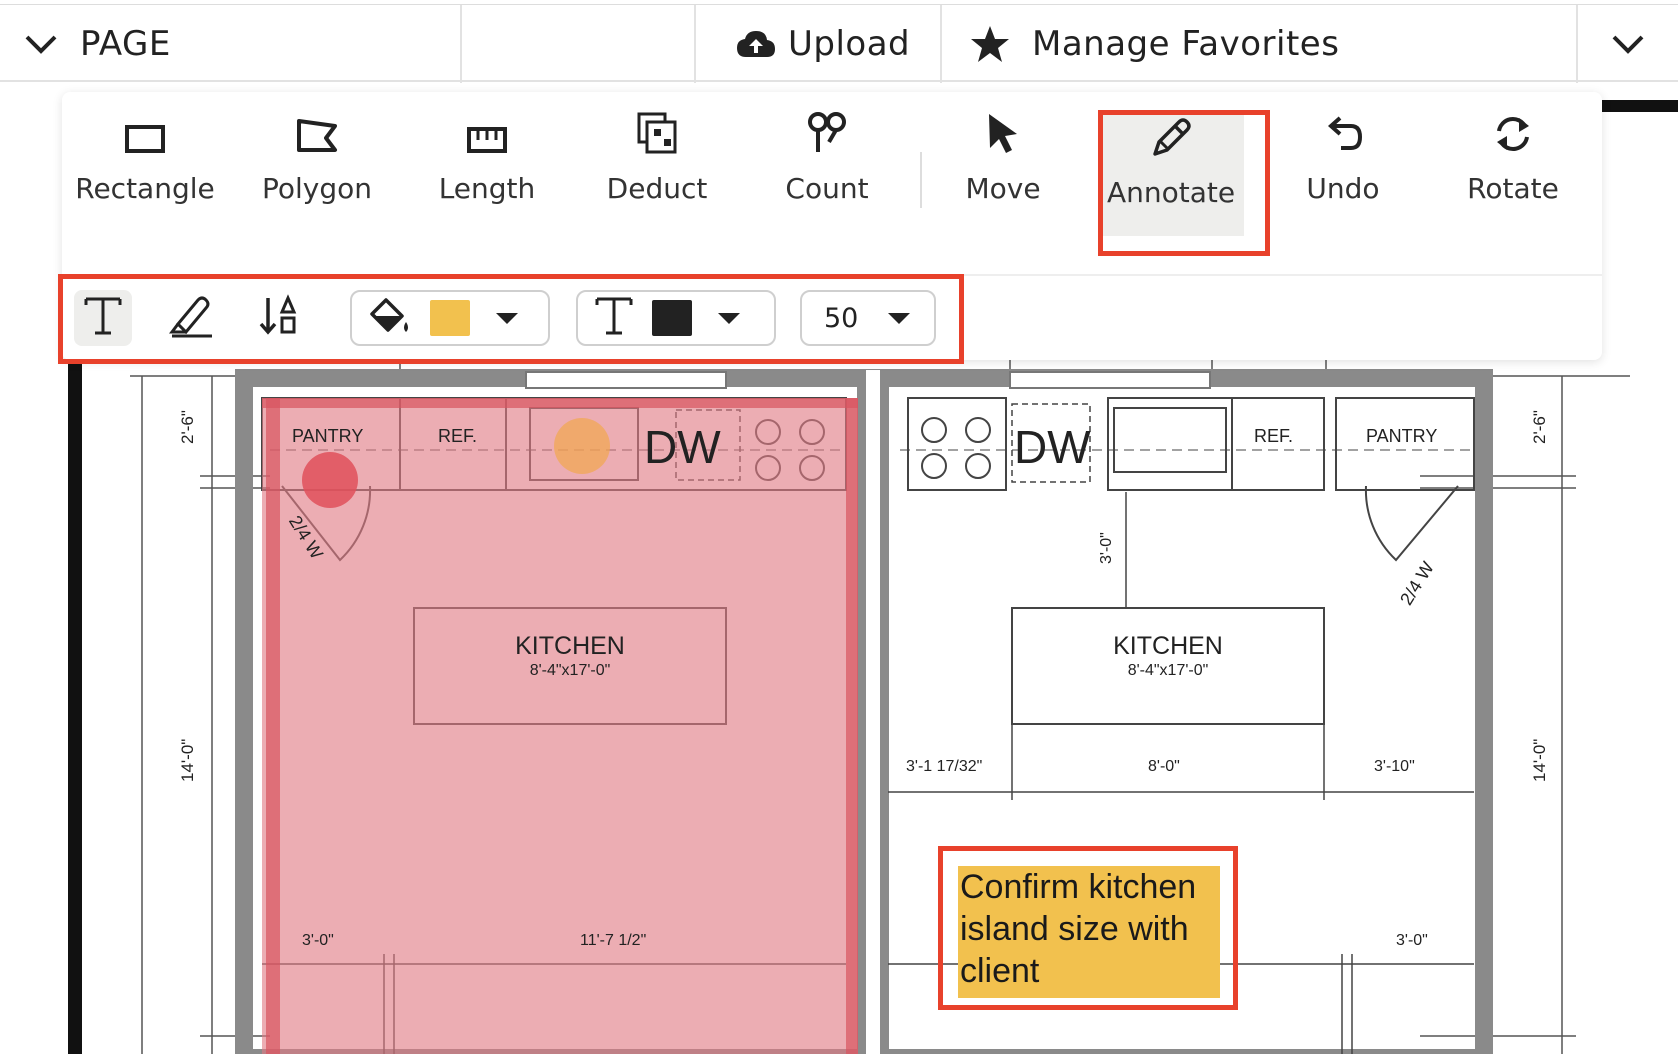 The image size is (1678, 1054). I want to click on cursor-icon, so click(1003, 135).